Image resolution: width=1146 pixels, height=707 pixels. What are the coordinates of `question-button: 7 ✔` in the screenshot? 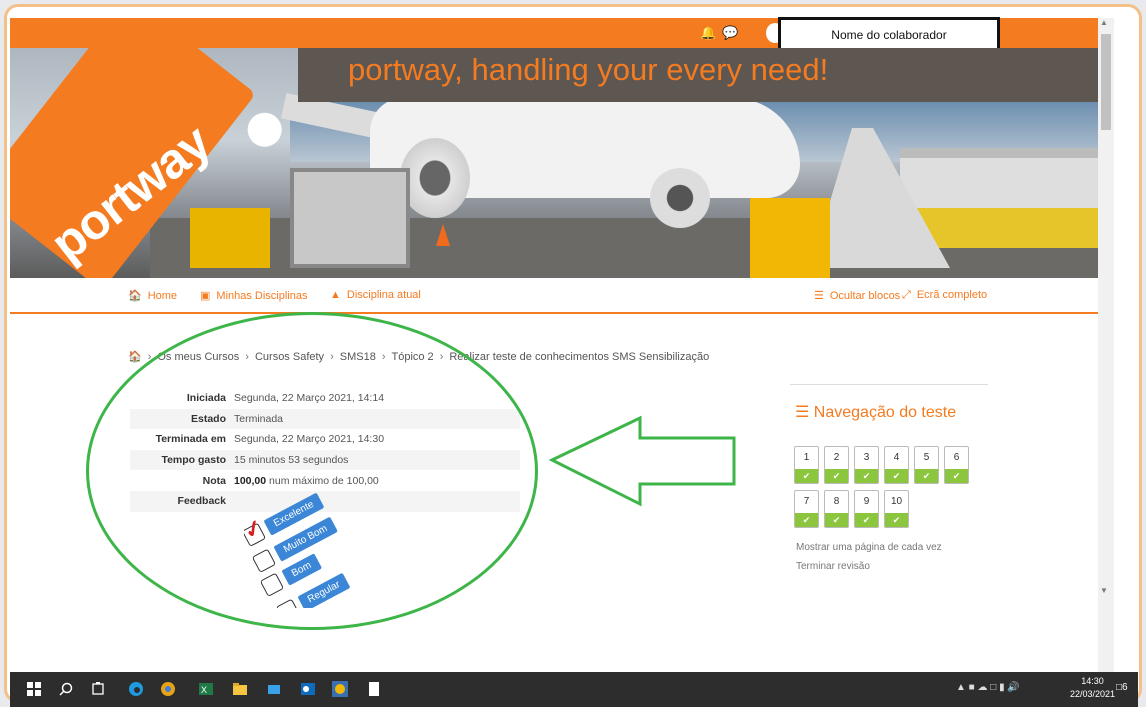 It's located at (806, 509).